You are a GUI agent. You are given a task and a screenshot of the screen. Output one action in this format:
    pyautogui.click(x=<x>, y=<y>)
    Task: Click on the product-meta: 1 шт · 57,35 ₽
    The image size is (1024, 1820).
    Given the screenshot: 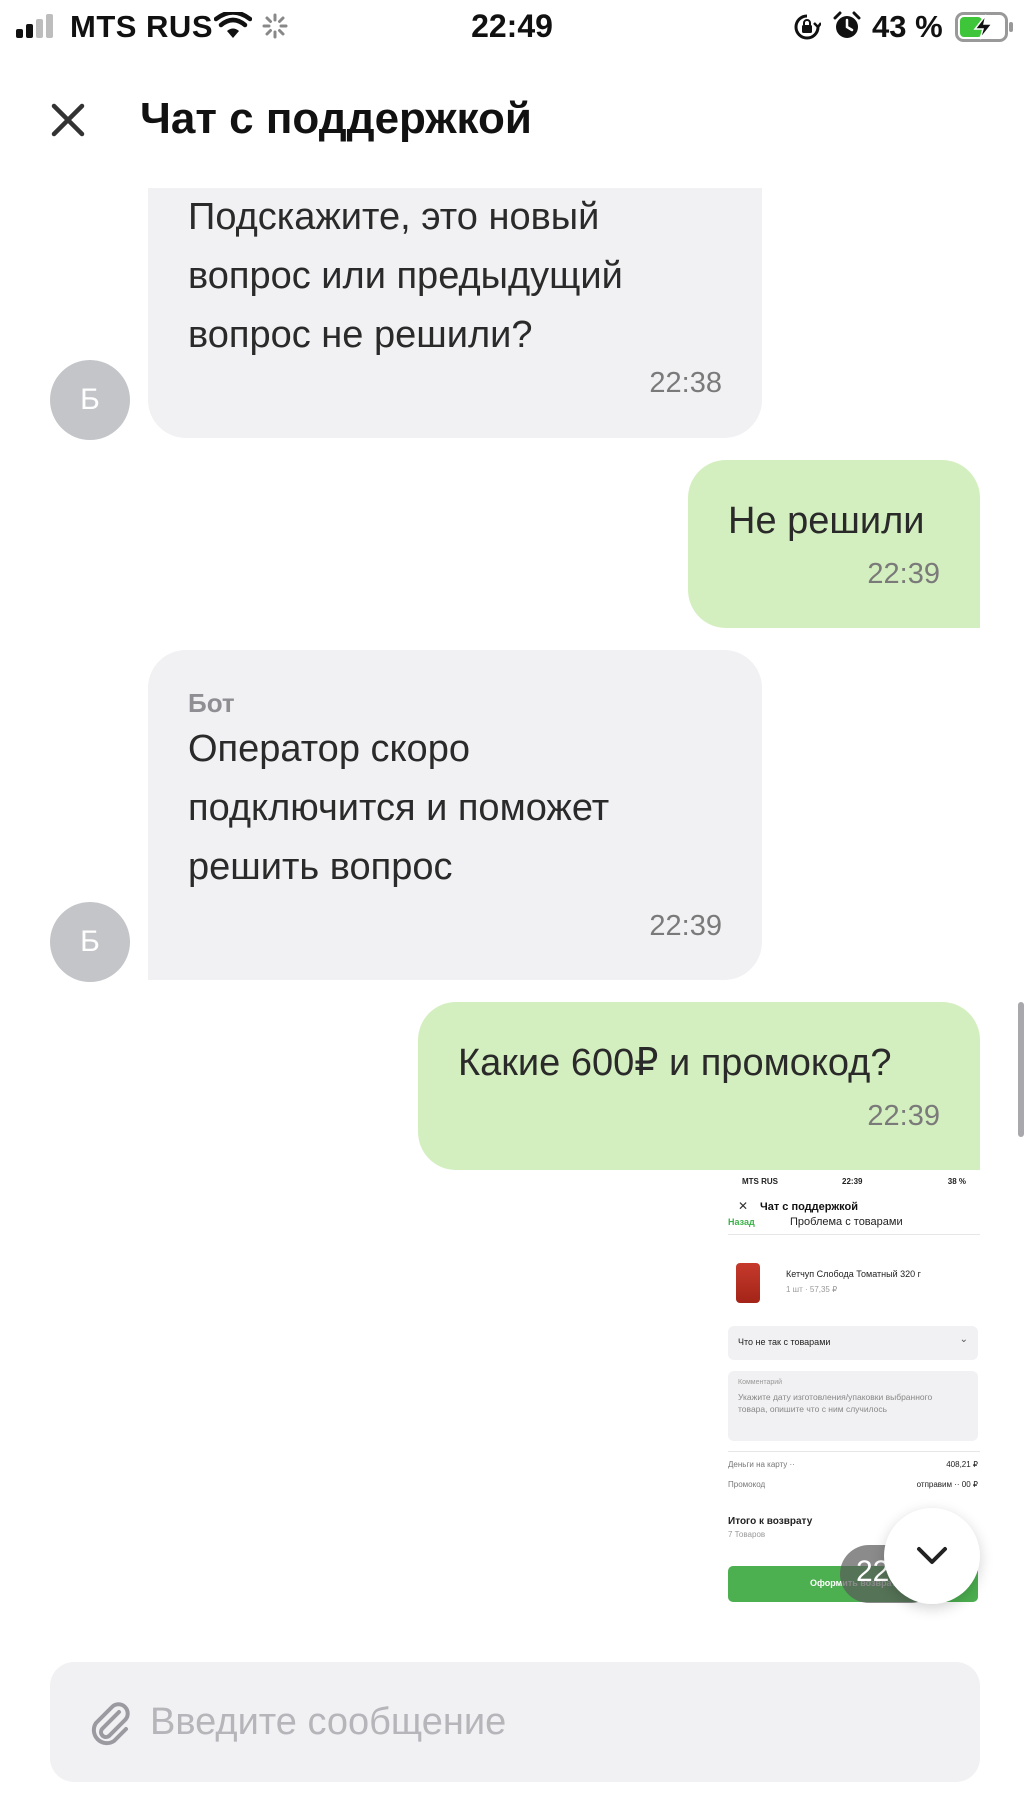 What is the action you would take?
    pyautogui.click(x=812, y=1289)
    